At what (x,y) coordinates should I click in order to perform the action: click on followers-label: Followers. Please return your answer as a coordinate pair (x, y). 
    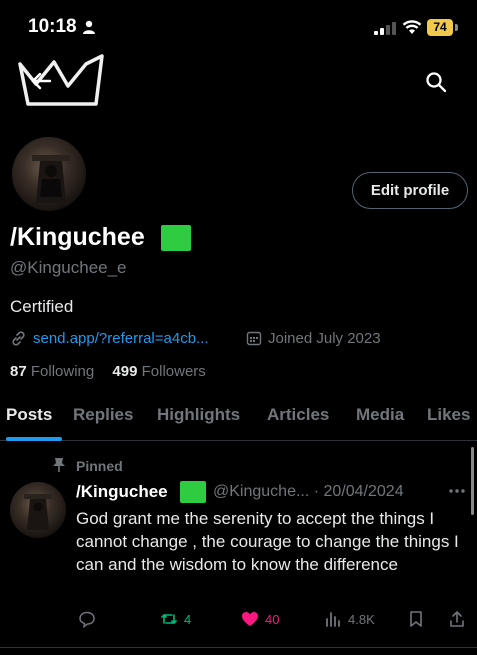
    Looking at the image, I should click on (173, 371).